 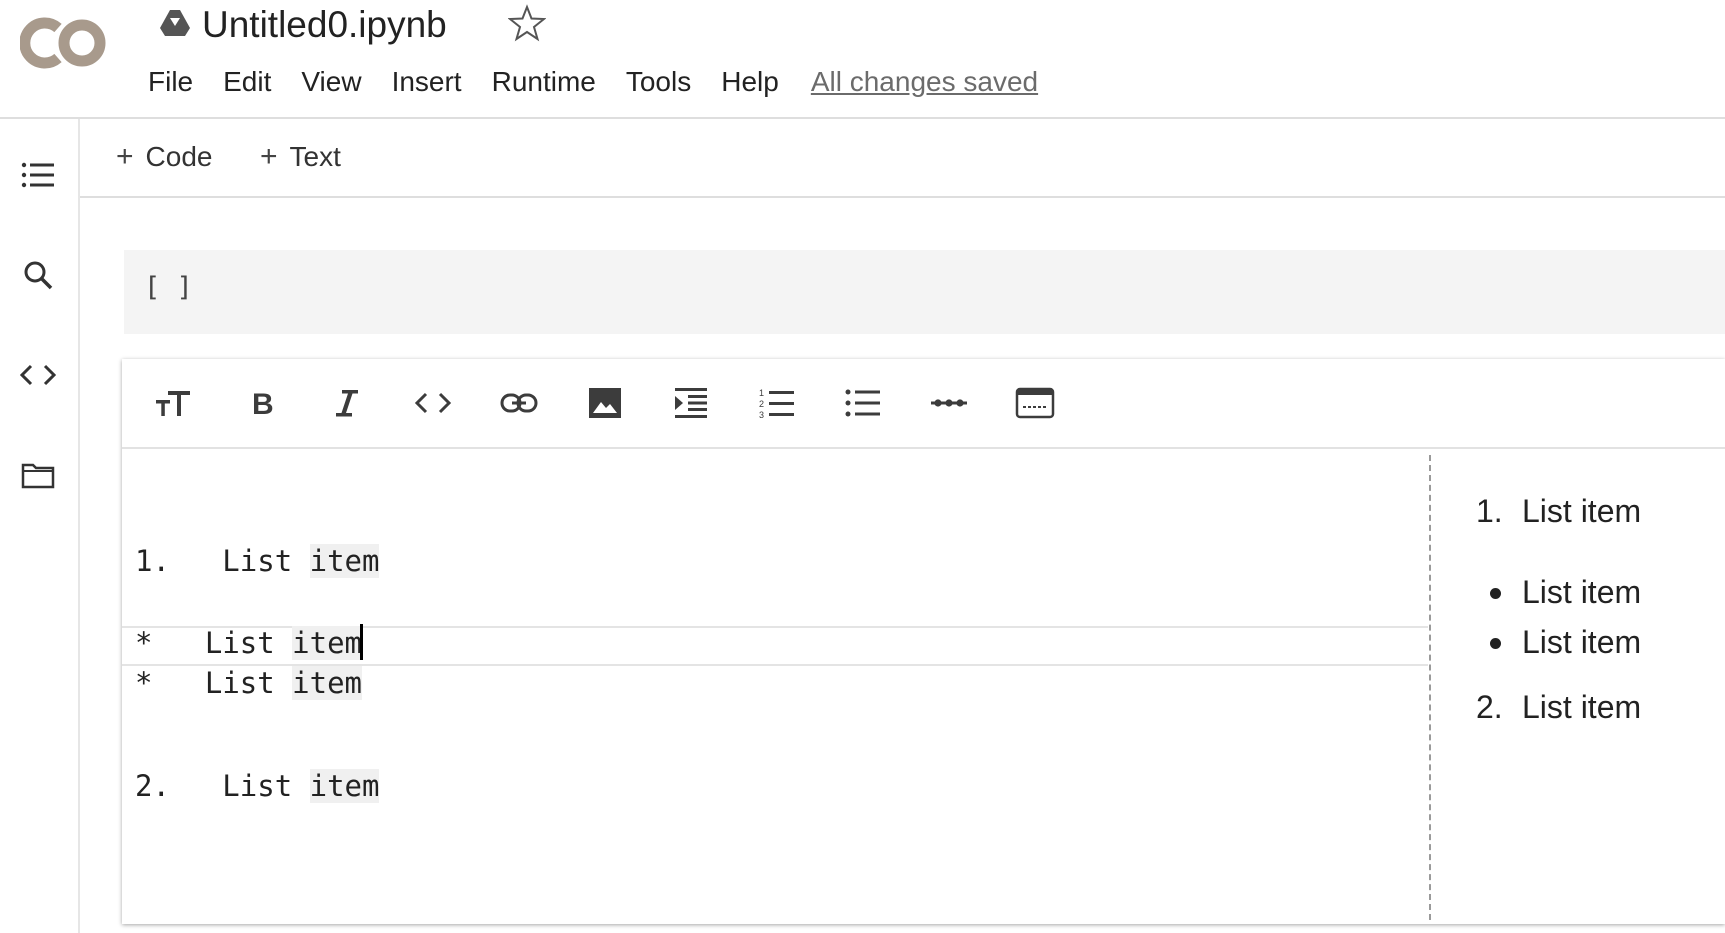 What do you see at coordinates (750, 82) in the screenshot?
I see `menu-help: Help` at bounding box center [750, 82].